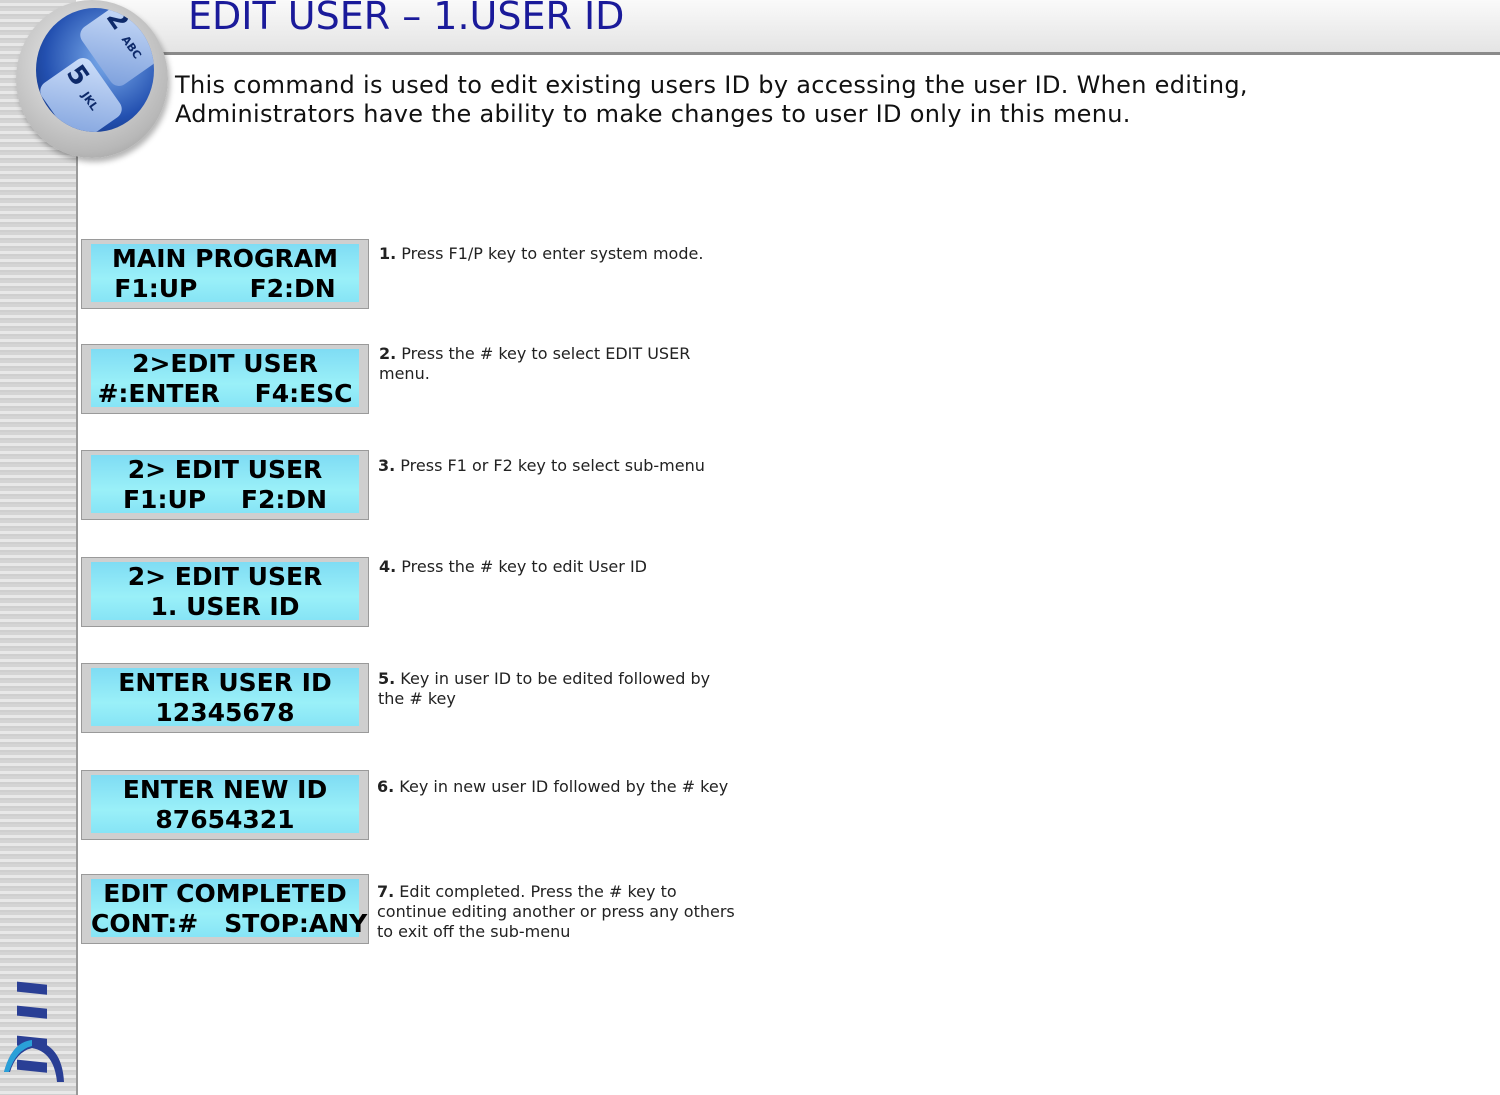  I want to click on step-instruction: 3. Press F1 or F2 key to select sub-menu, so click(558, 466).